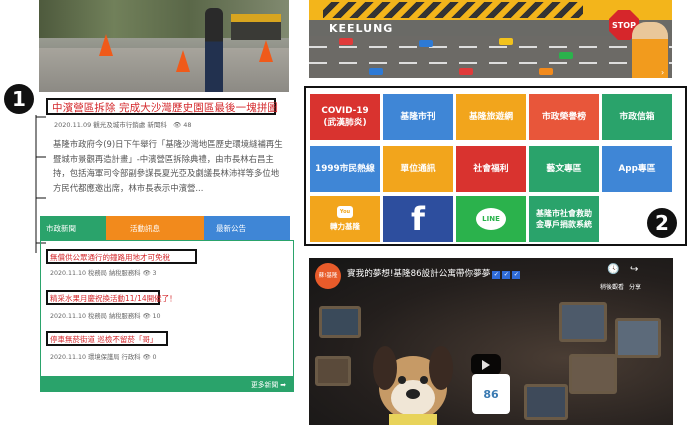 Image resolution: width=699 pixels, height=425 pixels. I want to click on eye-icon: 👁, so click(177, 125).